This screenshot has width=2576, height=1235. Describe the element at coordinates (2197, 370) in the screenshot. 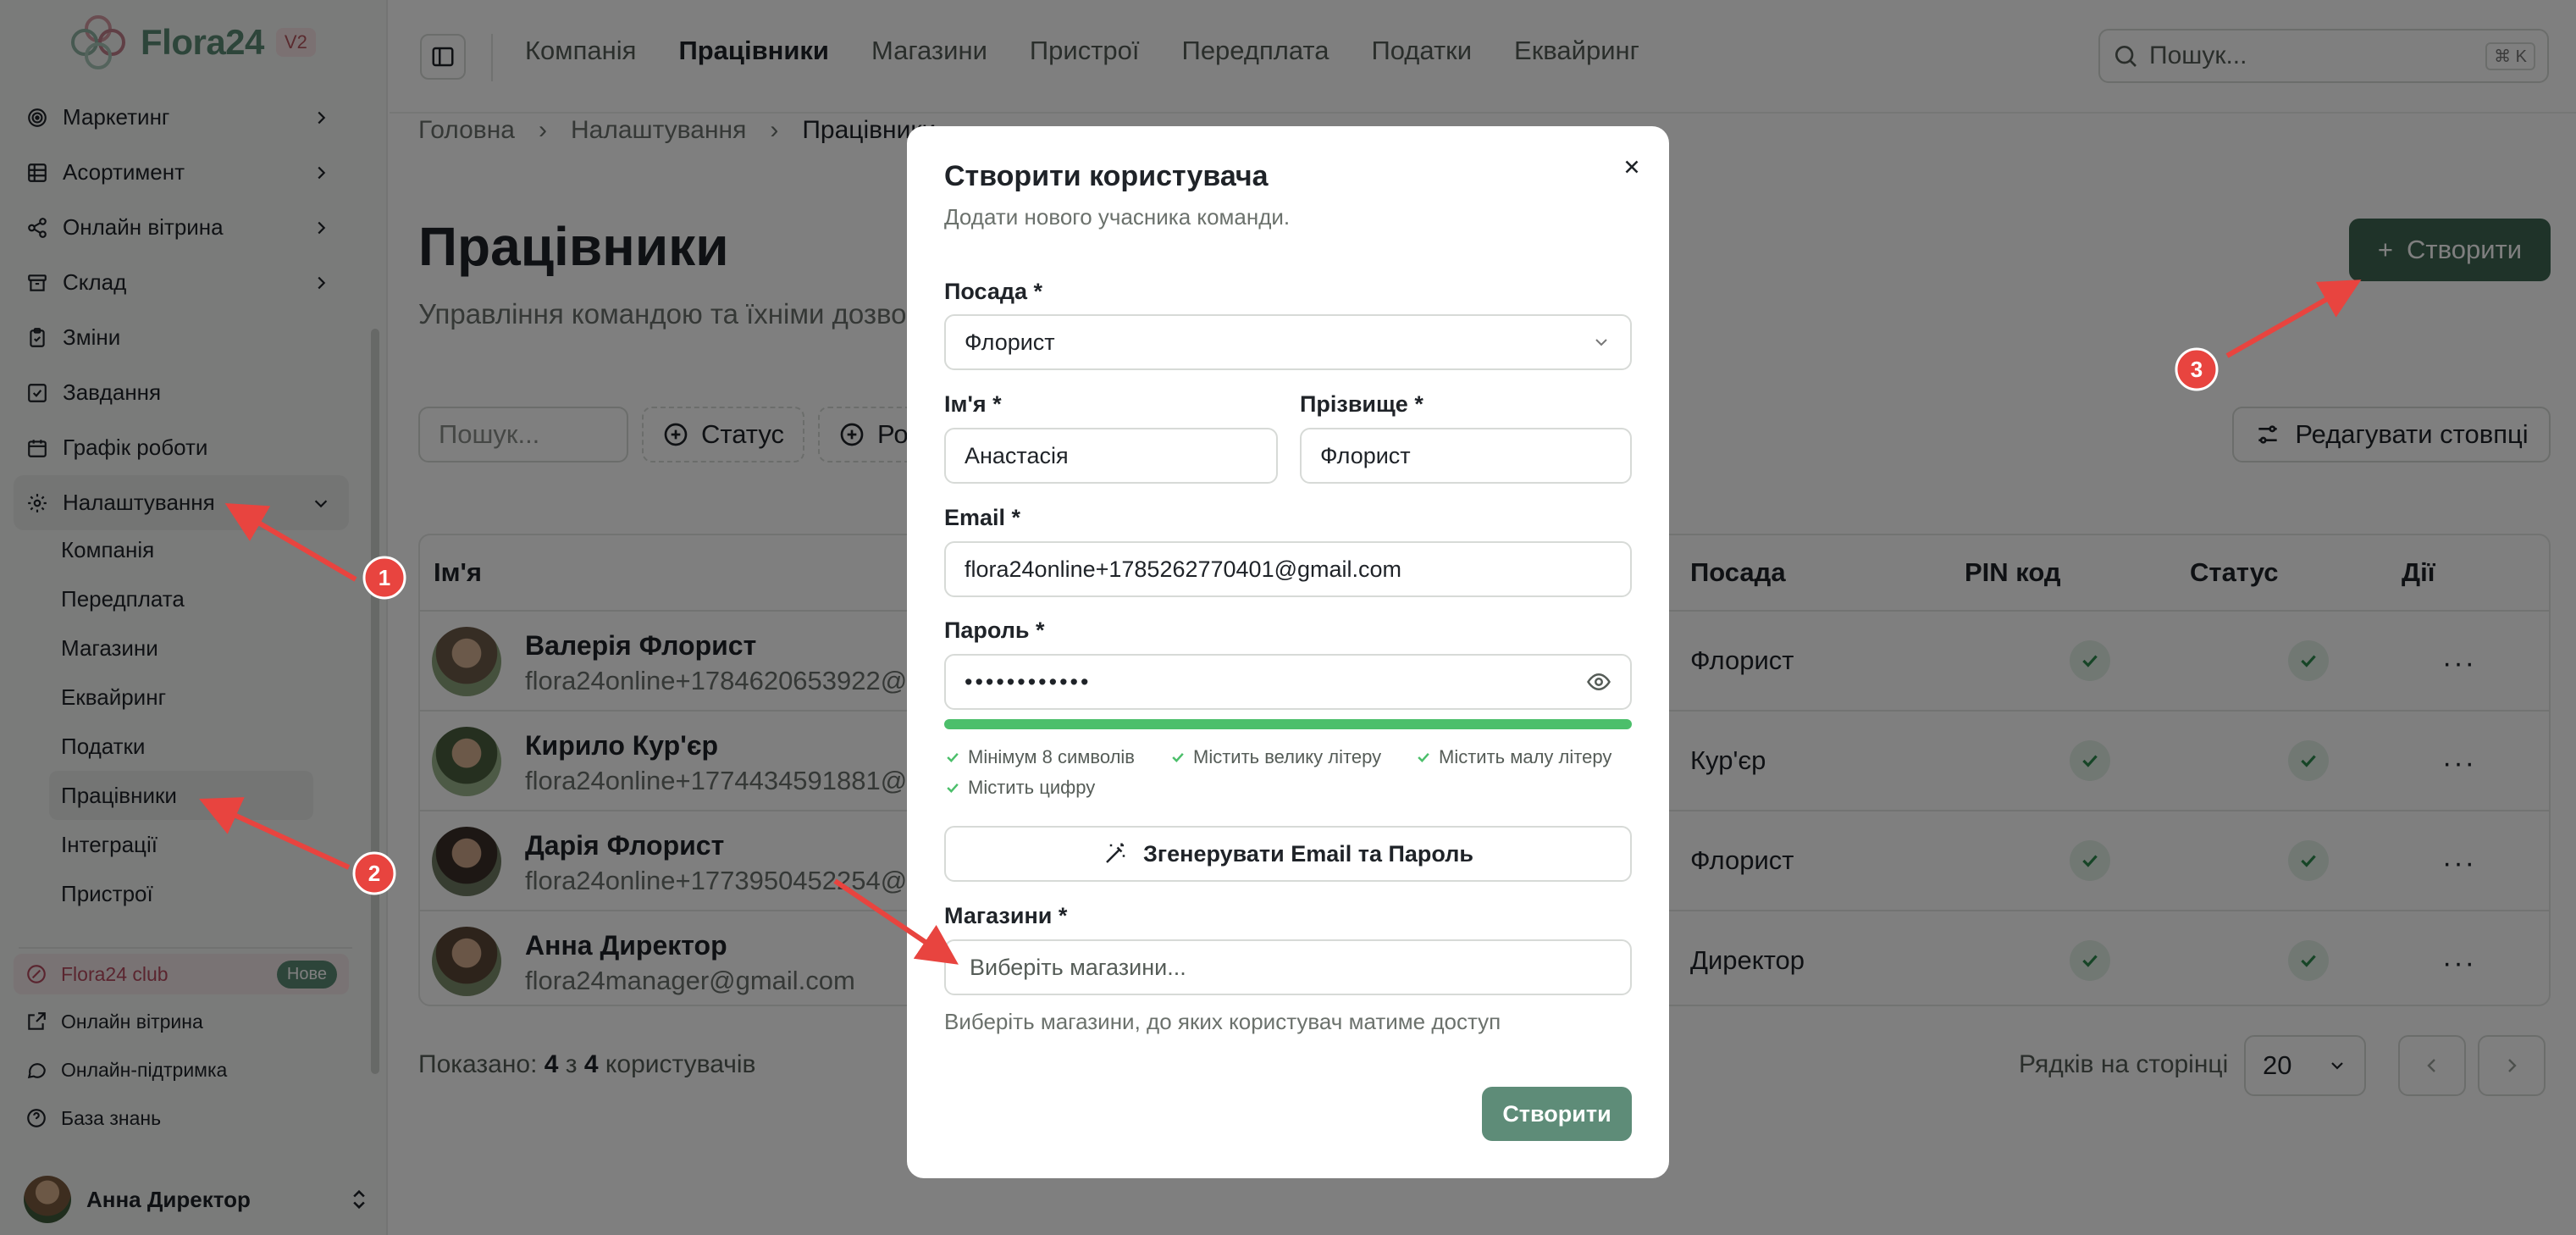

I see `annotation-number-3: 3` at that location.